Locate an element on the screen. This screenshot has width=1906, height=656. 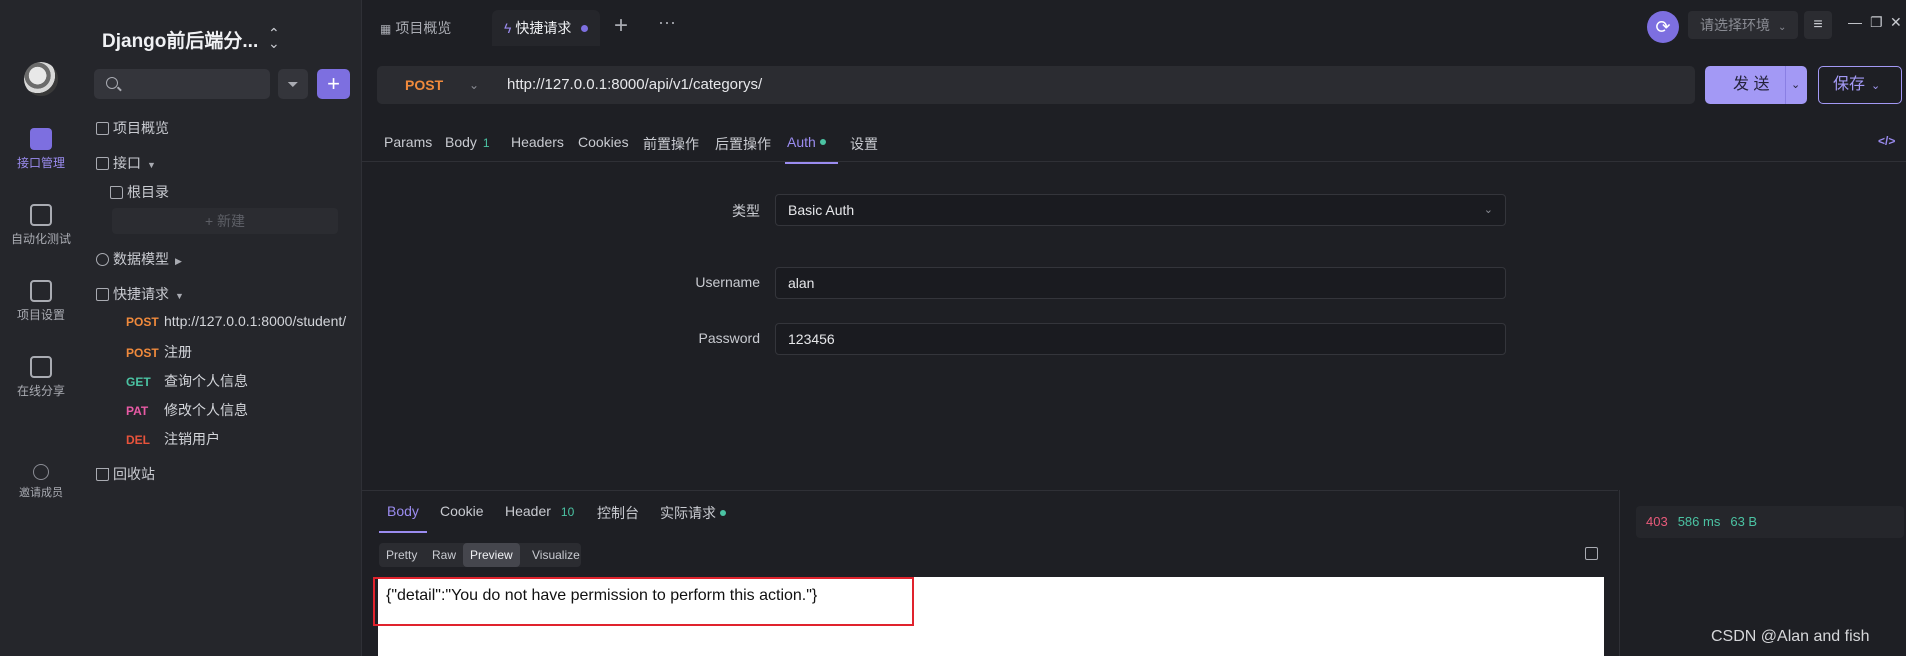
trash-icon is located at coordinates (102, 474).